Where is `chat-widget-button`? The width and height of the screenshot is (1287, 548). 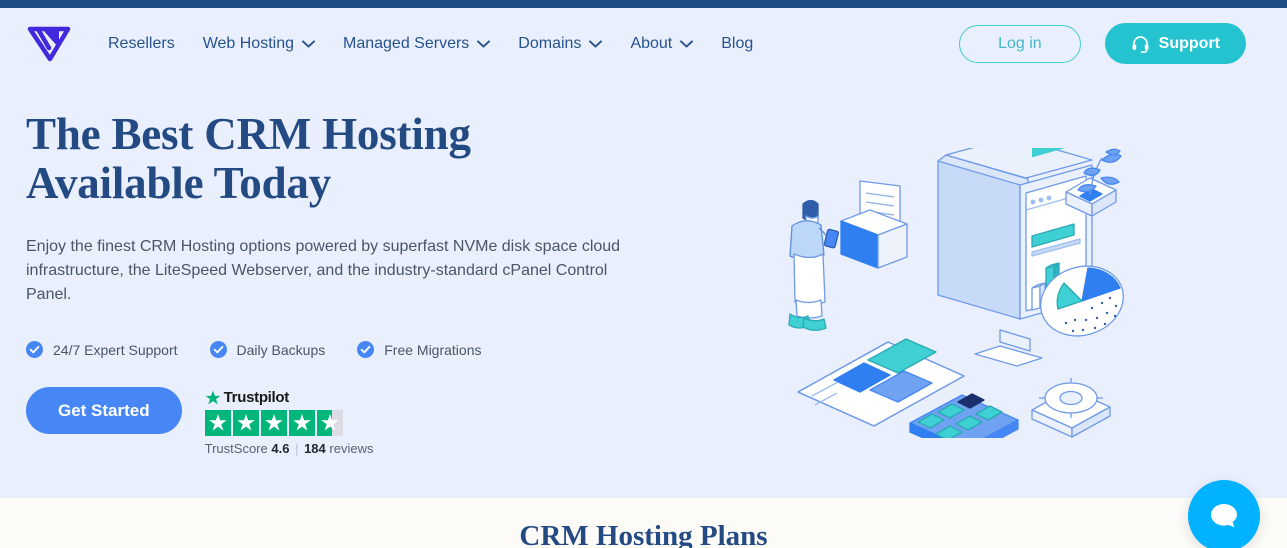 chat-widget-button is located at coordinates (1224, 514).